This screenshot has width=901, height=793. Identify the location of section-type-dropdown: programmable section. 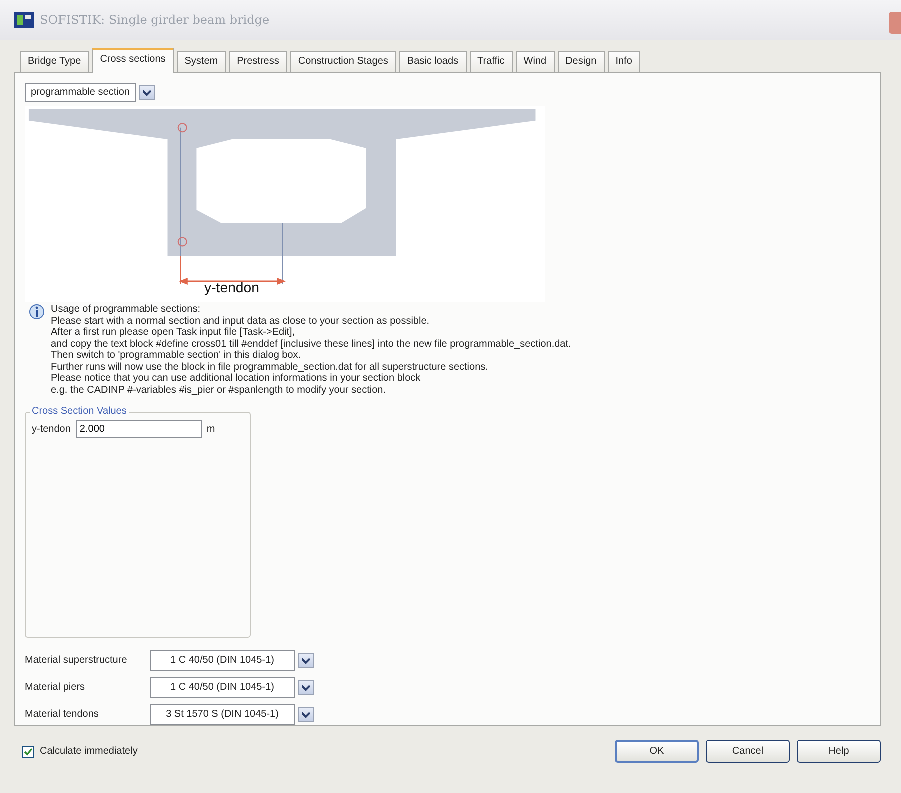
(80, 92).